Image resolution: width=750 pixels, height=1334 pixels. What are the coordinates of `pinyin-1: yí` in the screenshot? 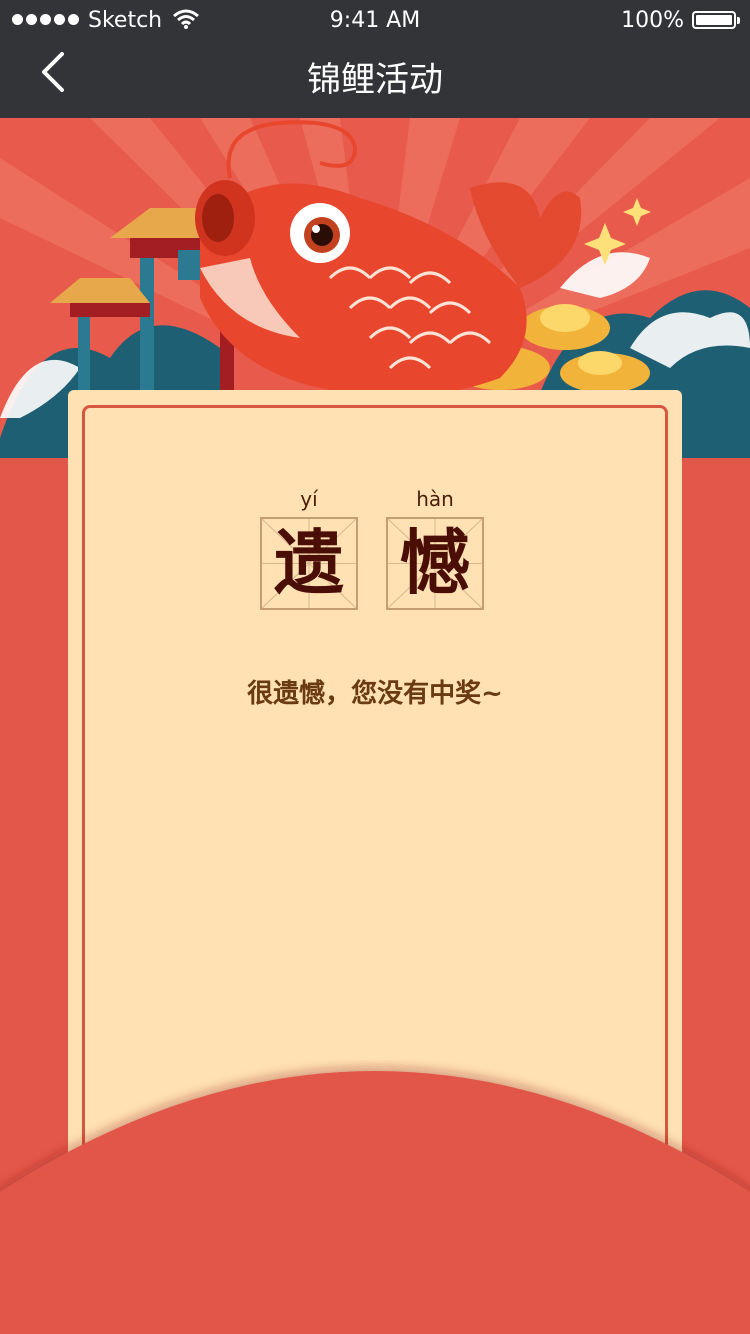 It's located at (309, 499).